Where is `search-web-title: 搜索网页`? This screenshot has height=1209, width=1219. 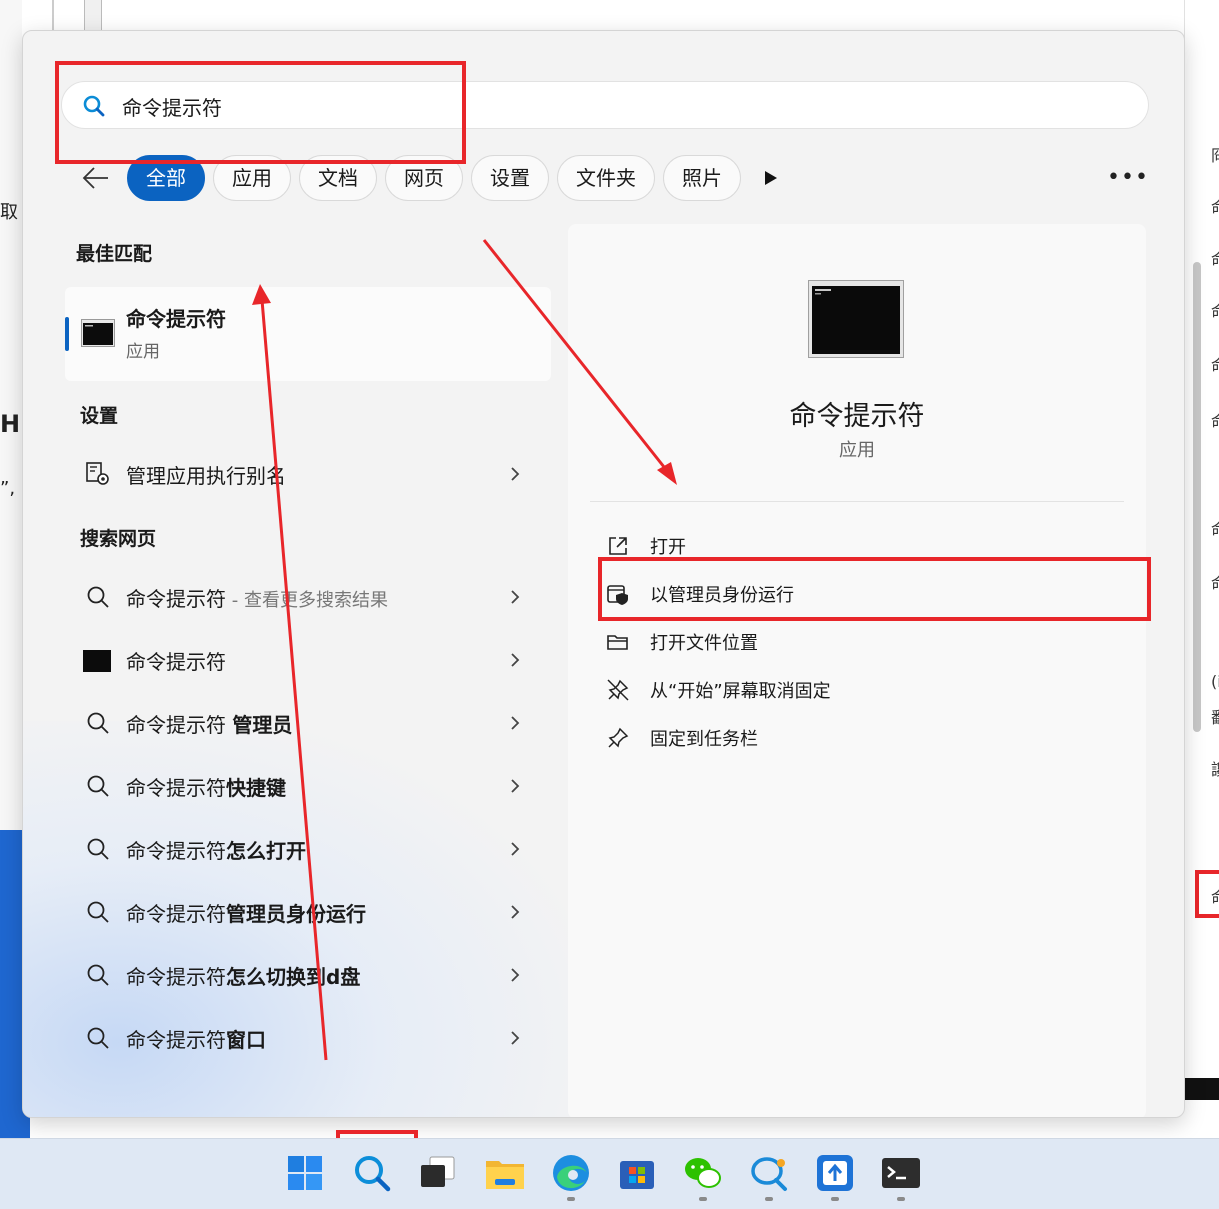
search-web-title: 搜索网页 is located at coordinates (118, 539).